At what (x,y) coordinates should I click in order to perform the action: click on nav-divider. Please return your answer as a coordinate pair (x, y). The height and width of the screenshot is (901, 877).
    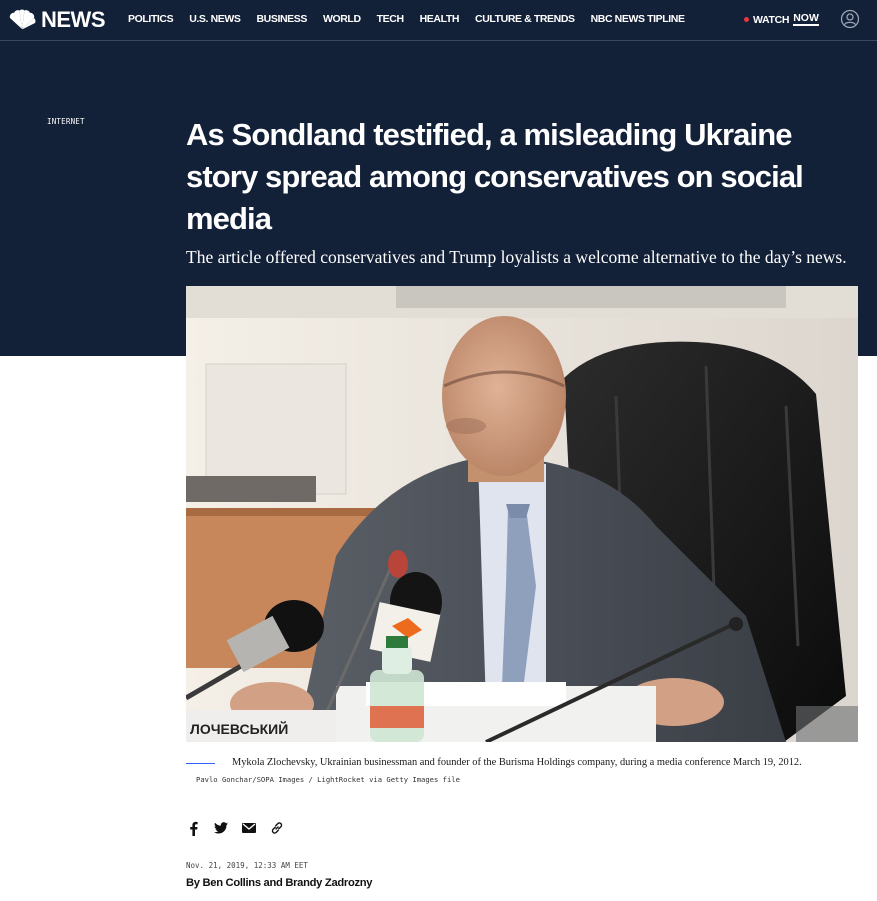
    Looking at the image, I should click on (438, 40).